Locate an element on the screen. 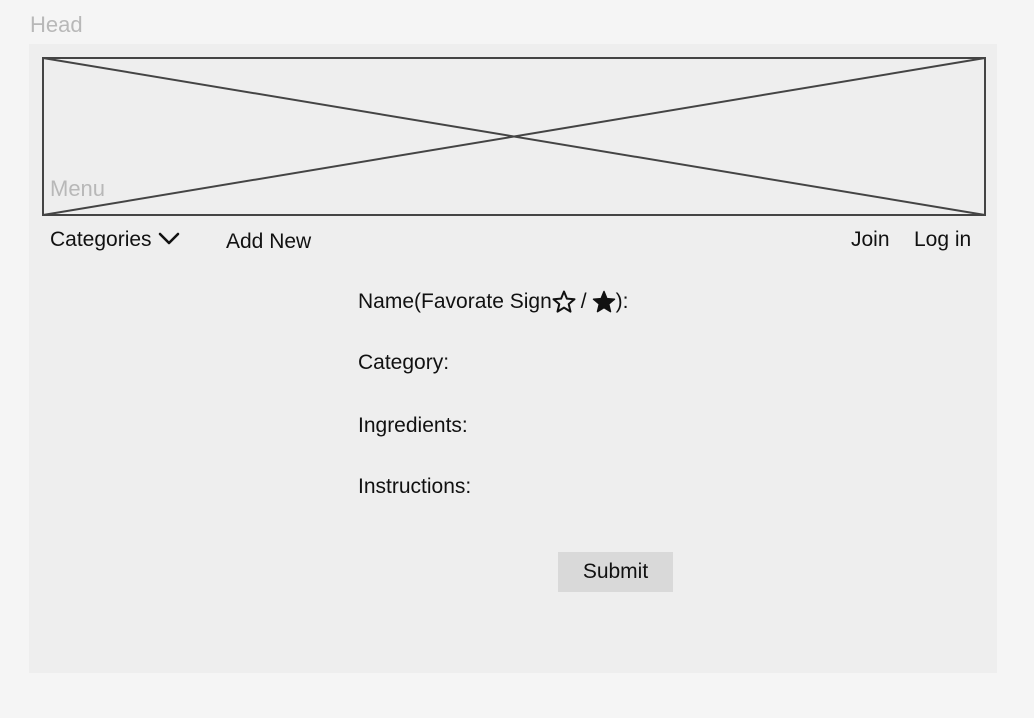 This screenshot has height=718, width=1034. categories-dropdown: Categories is located at coordinates (115, 240).